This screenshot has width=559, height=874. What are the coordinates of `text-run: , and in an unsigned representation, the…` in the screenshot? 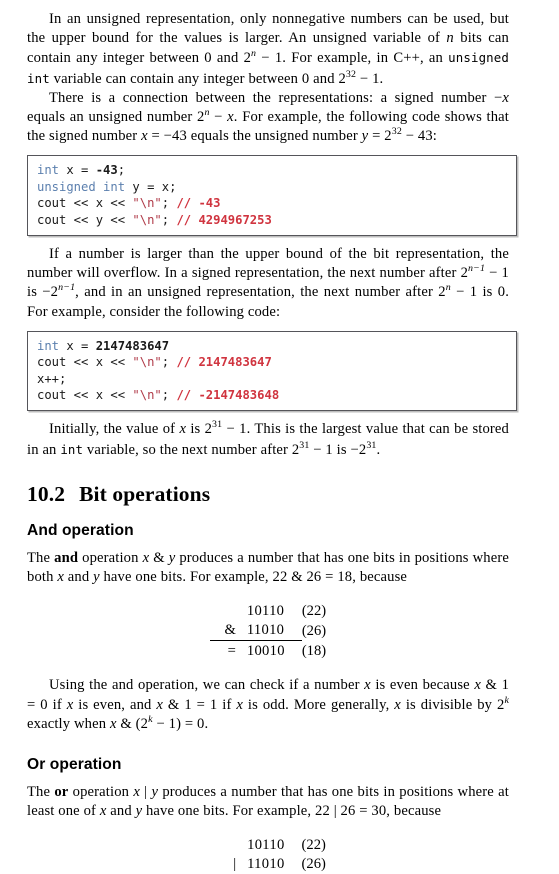 It's located at (260, 292).